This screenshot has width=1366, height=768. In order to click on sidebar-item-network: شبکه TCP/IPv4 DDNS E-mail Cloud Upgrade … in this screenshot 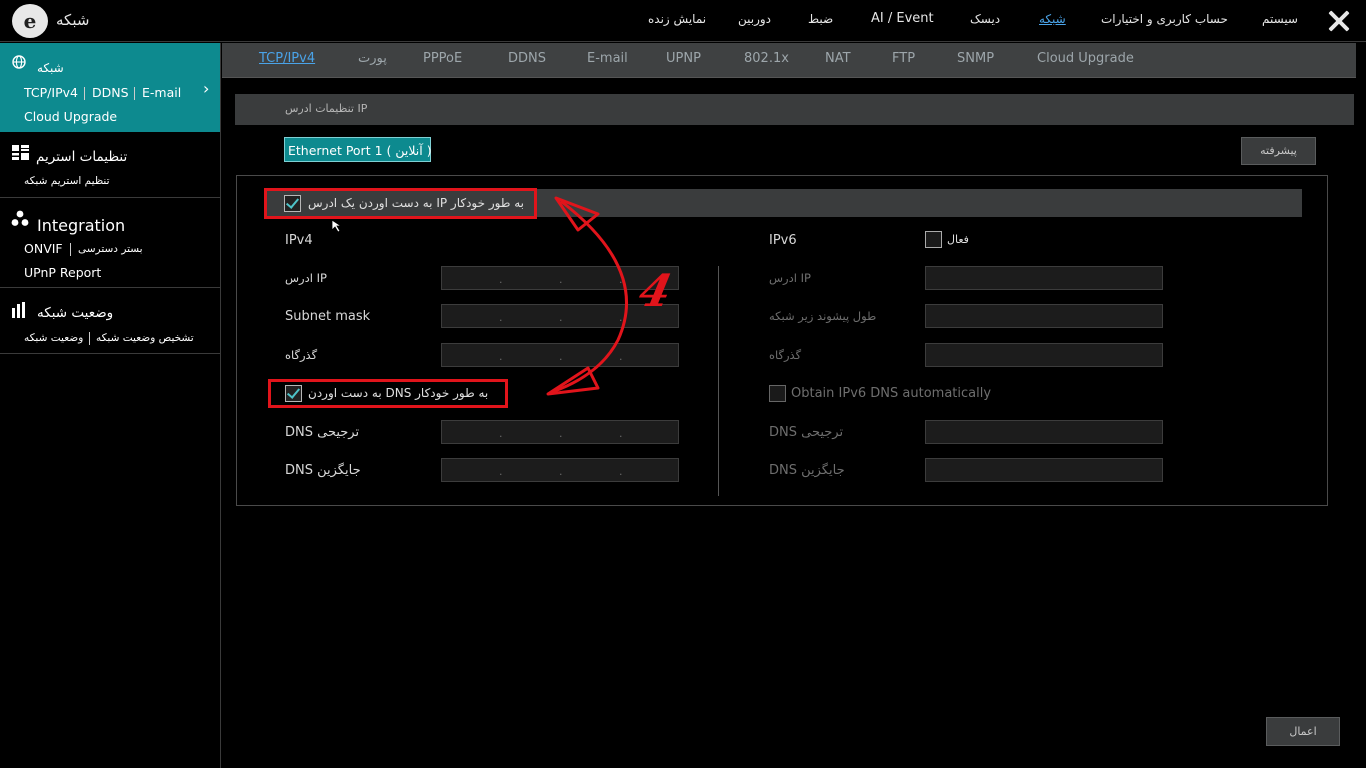, I will do `click(110, 87)`.